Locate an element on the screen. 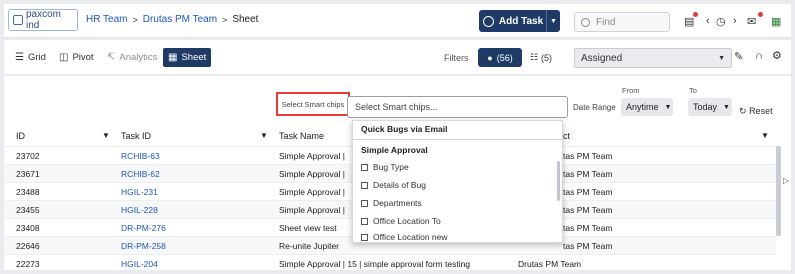 This screenshot has height=274, width=795. cell-task-id: DR-PM-276 is located at coordinates (143, 228).